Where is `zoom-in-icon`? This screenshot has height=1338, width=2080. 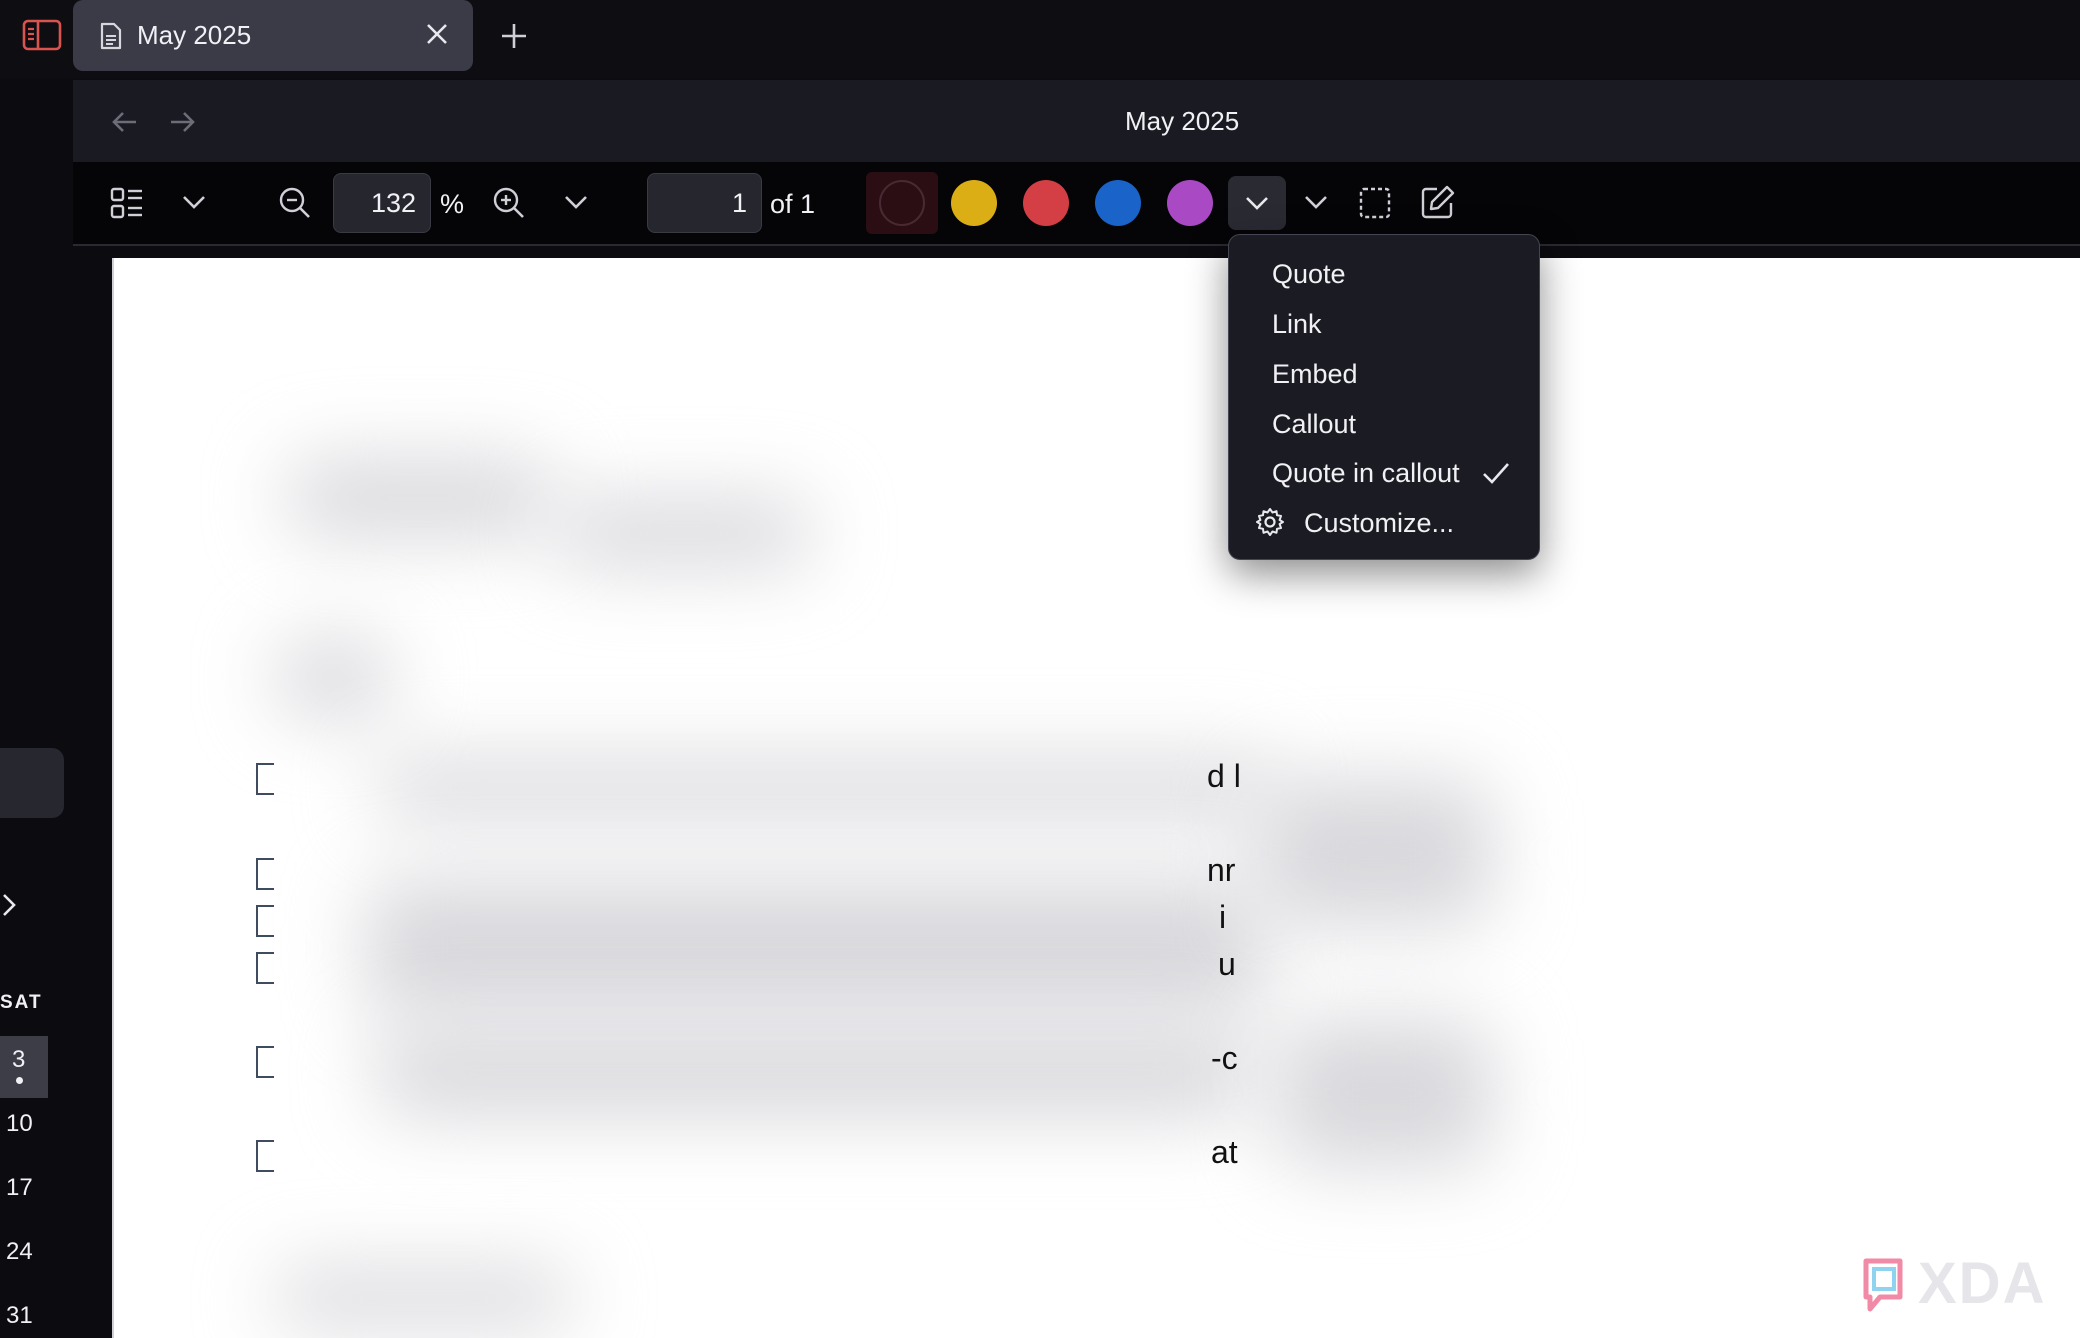 zoom-in-icon is located at coordinates (509, 205).